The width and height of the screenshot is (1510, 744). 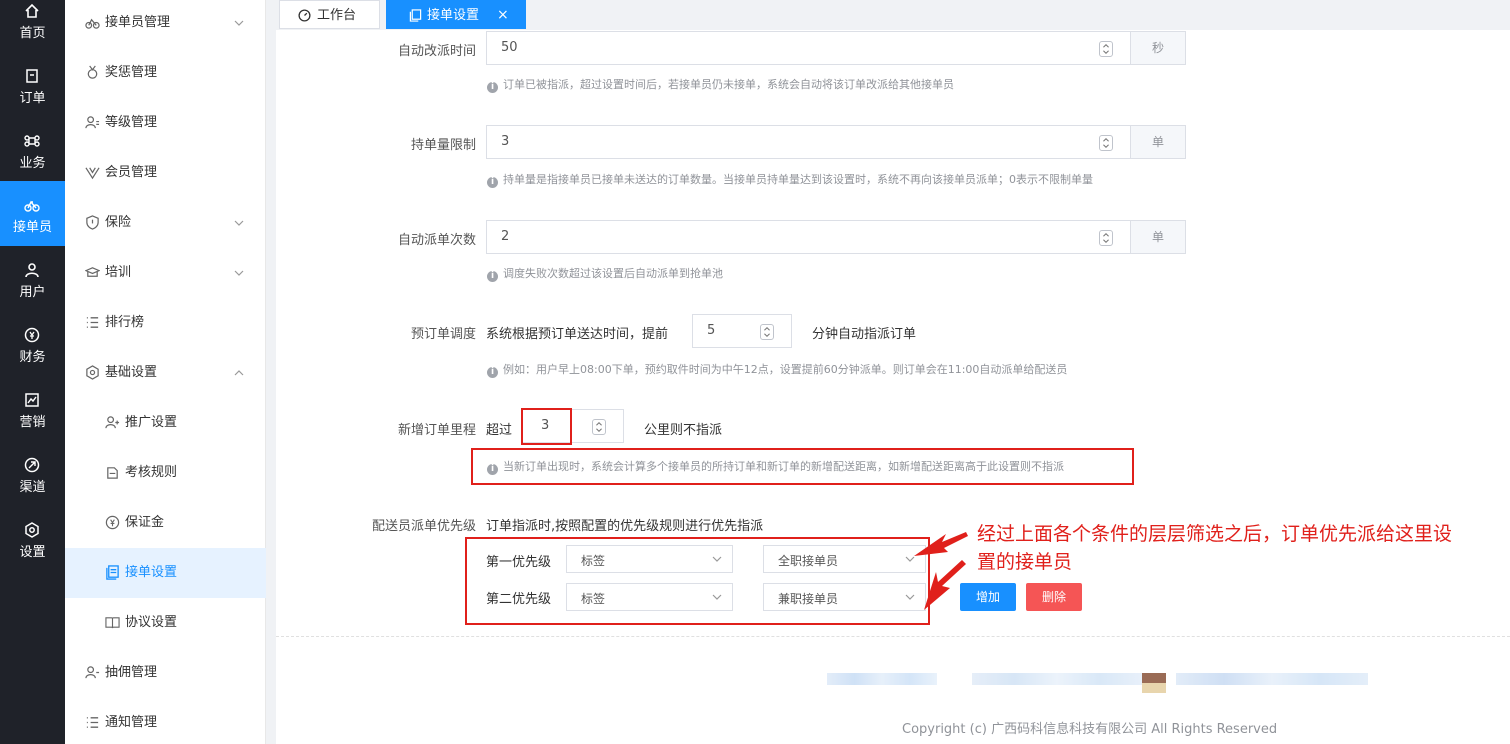 I want to click on nav-item-marketing: 营销, so click(x=32, y=408).